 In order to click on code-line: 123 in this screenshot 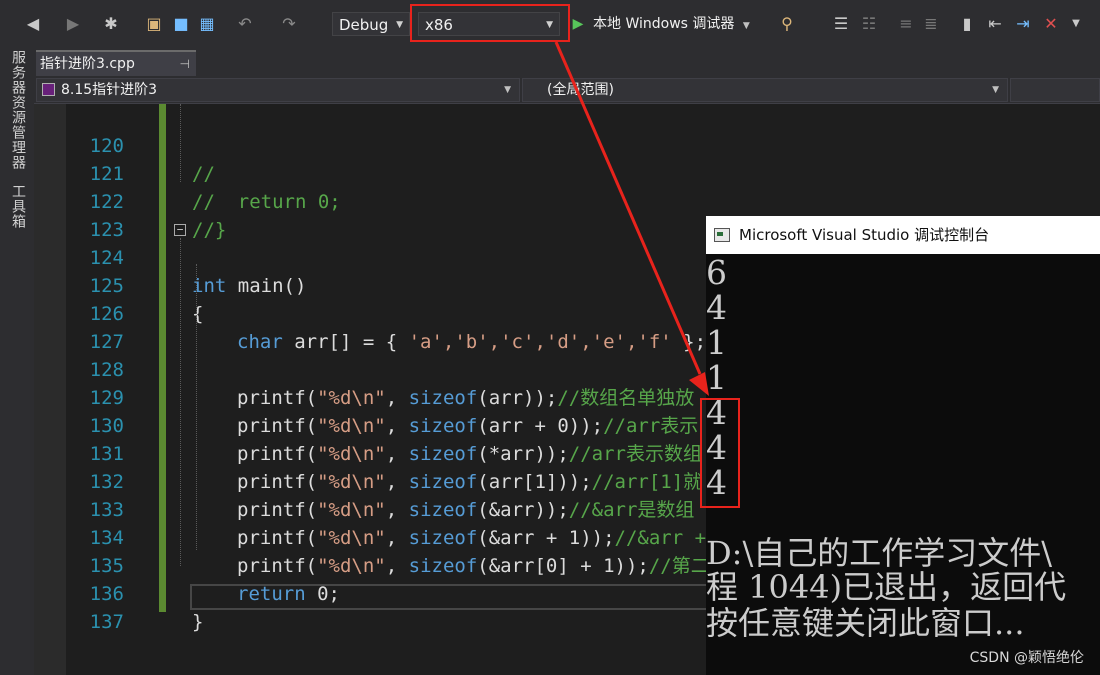, I will do `click(567, 214)`.